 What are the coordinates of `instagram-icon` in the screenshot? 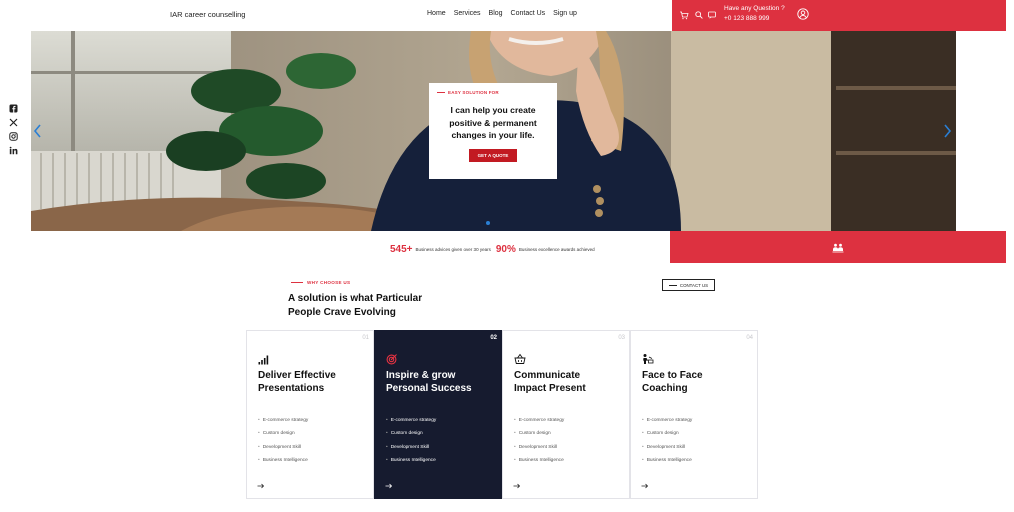 It's located at (13, 136).